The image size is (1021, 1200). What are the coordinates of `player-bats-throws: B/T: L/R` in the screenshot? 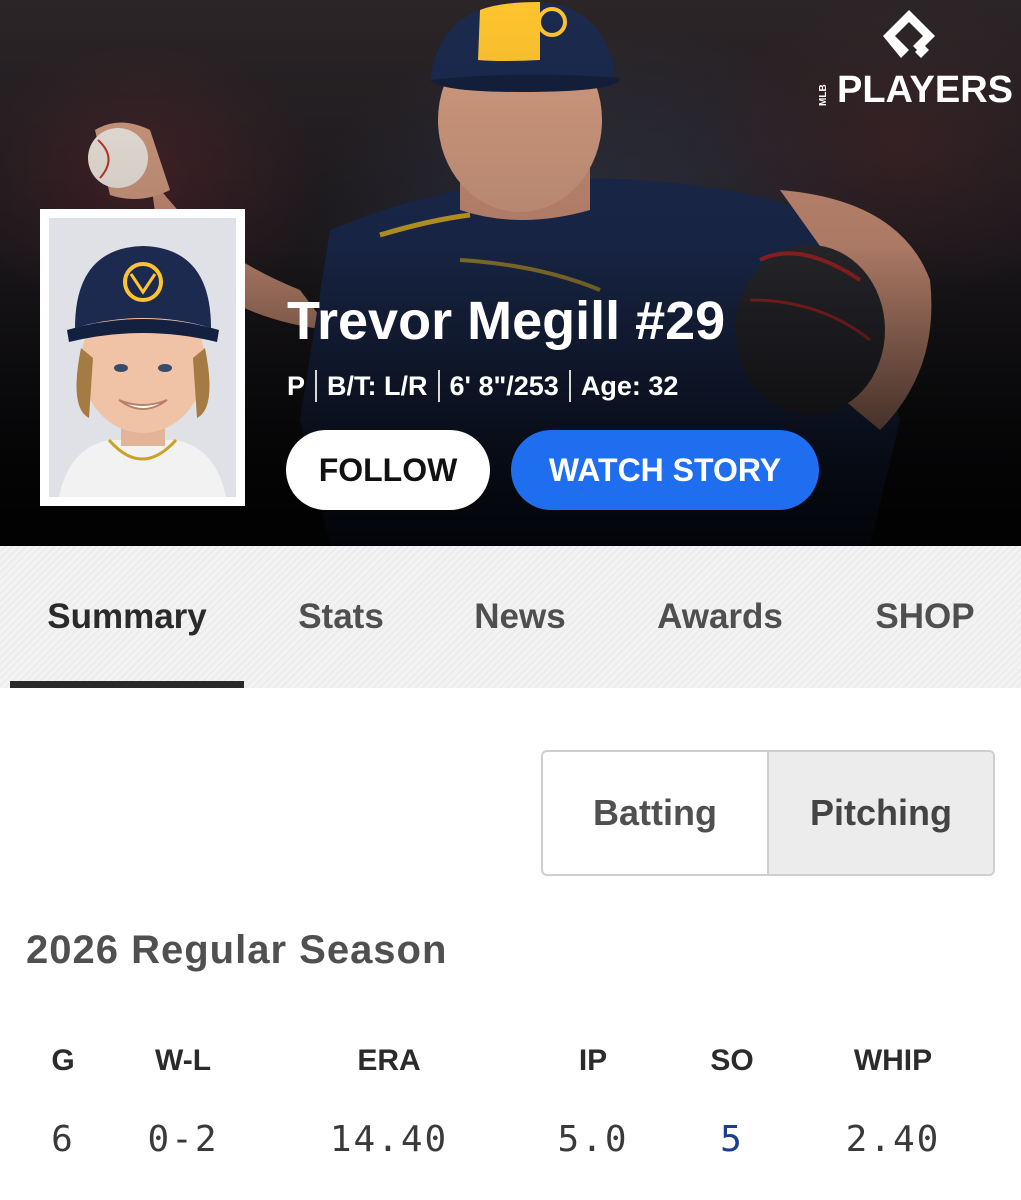 It's located at (377, 386).